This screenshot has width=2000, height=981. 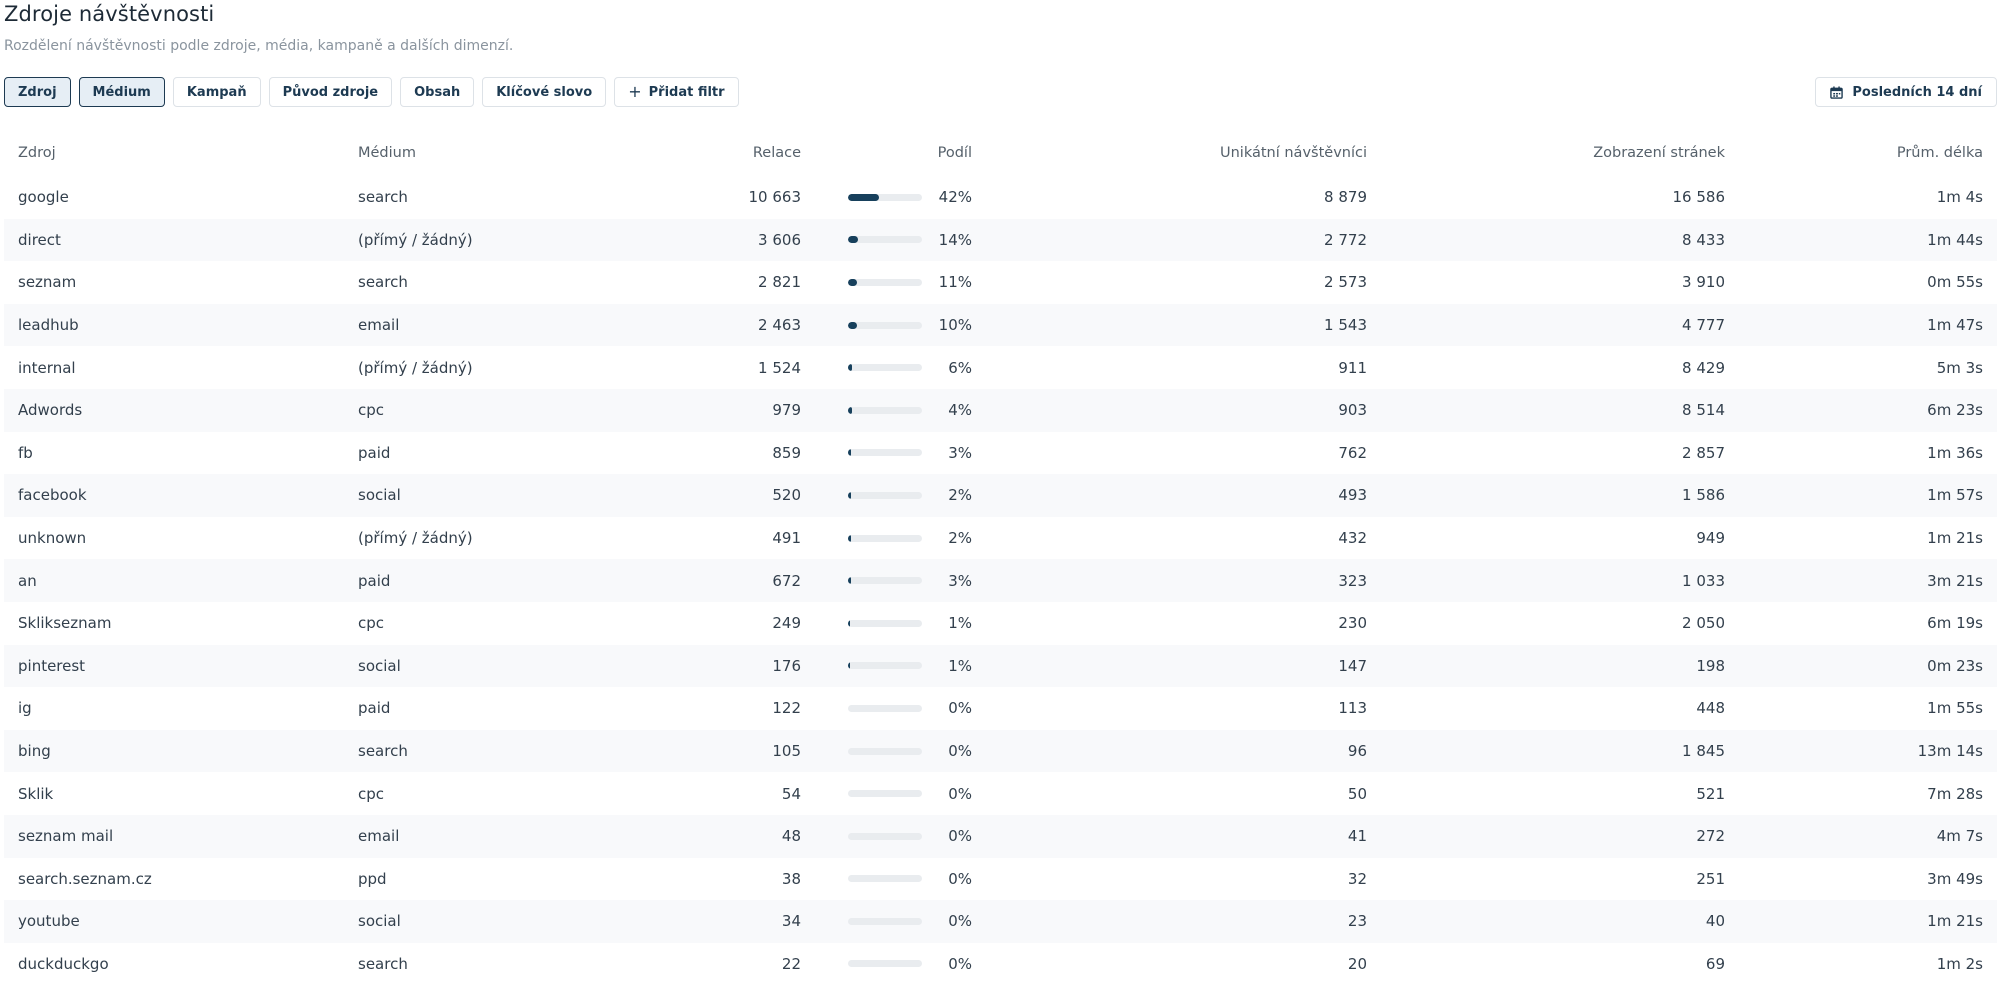 I want to click on cell-share: 10%, so click(x=955, y=325).